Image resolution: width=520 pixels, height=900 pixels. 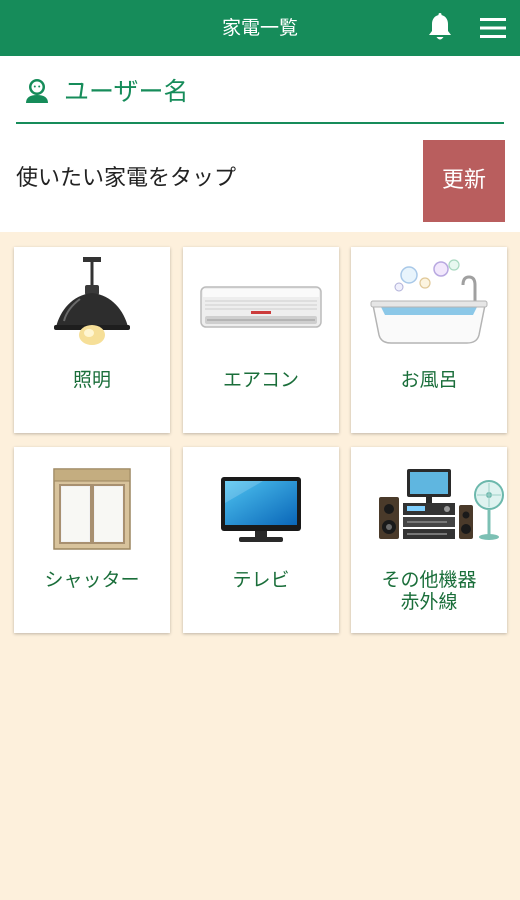 What do you see at coordinates (261, 580) in the screenshot?
I see `appliance-label: テレビ` at bounding box center [261, 580].